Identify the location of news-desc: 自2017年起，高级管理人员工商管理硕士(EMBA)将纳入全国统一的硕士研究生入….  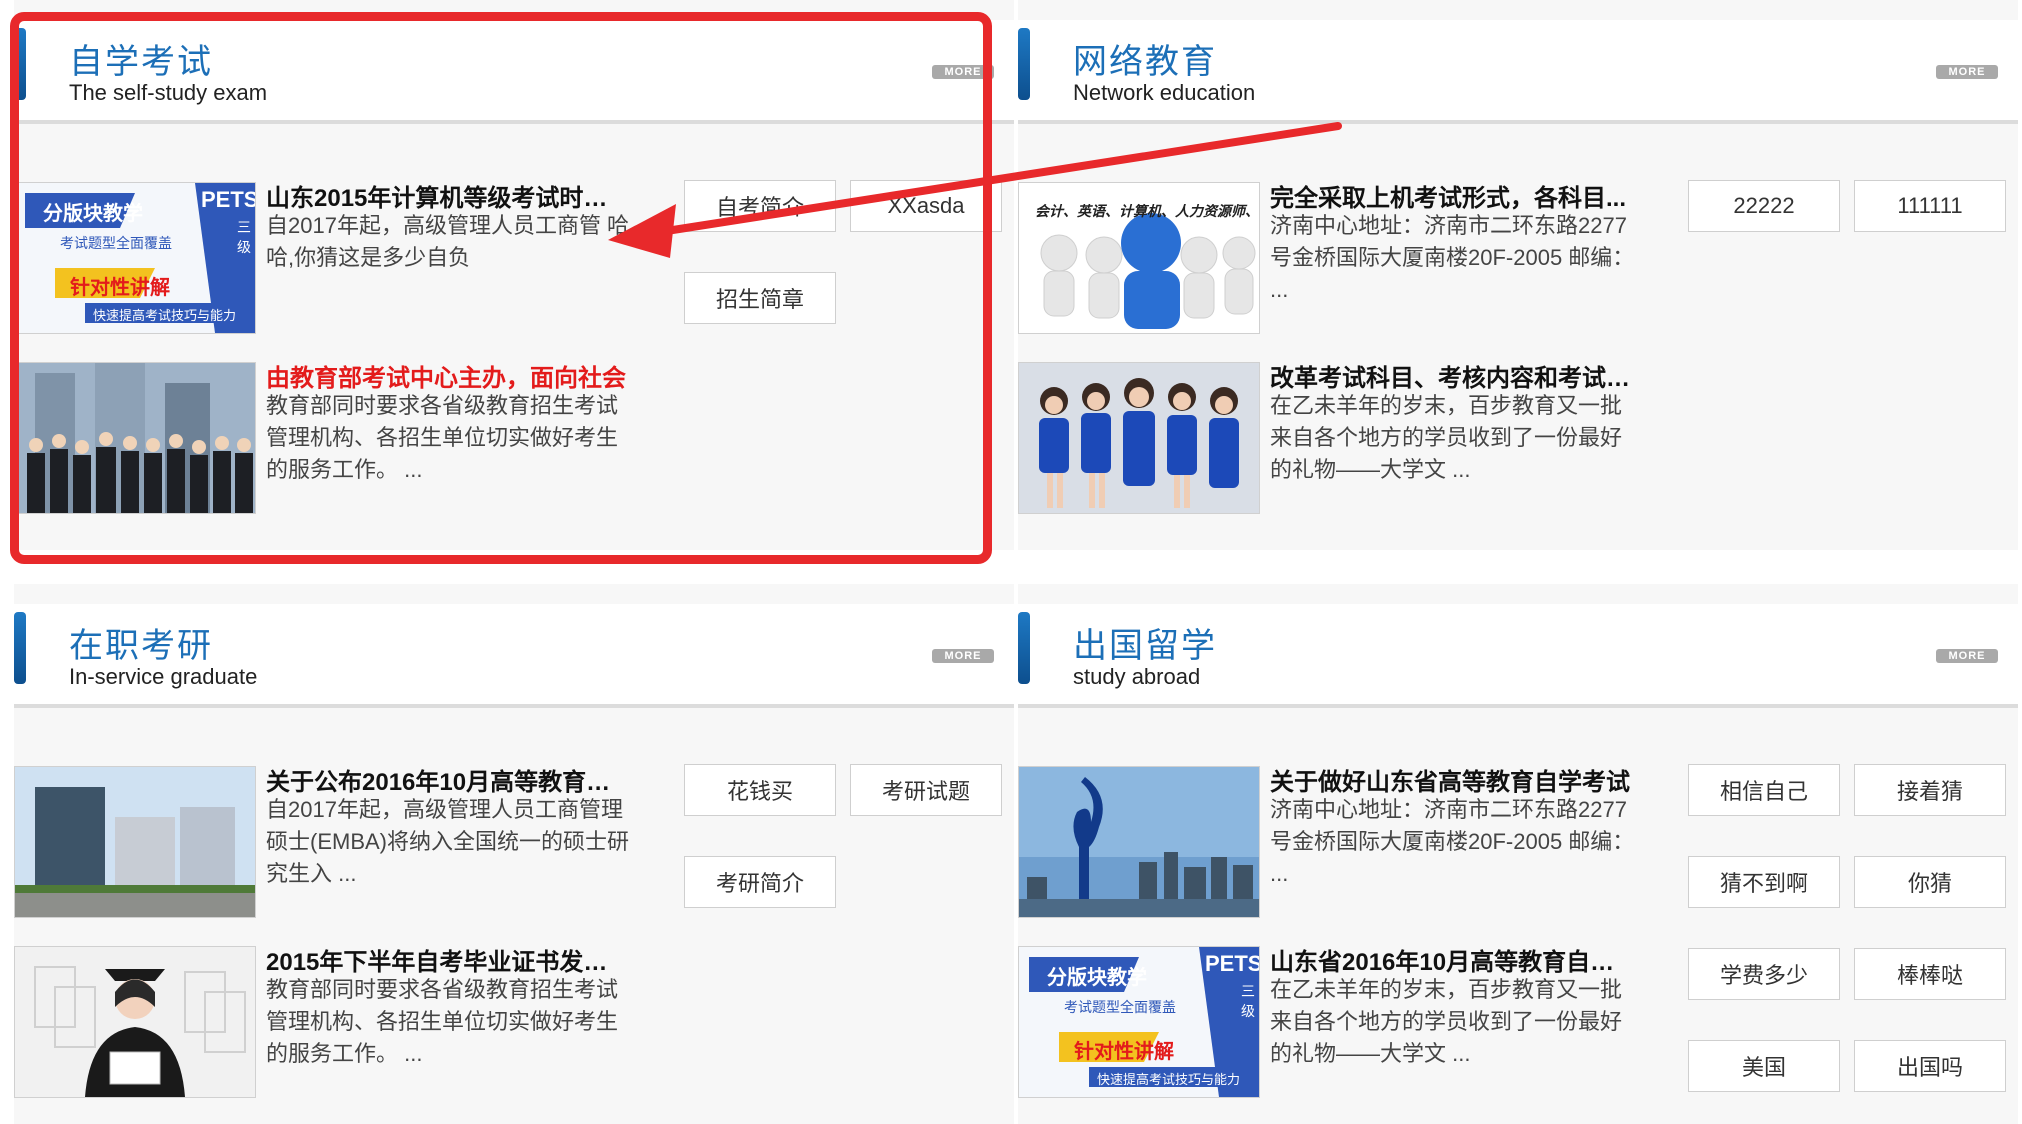
(448, 841).